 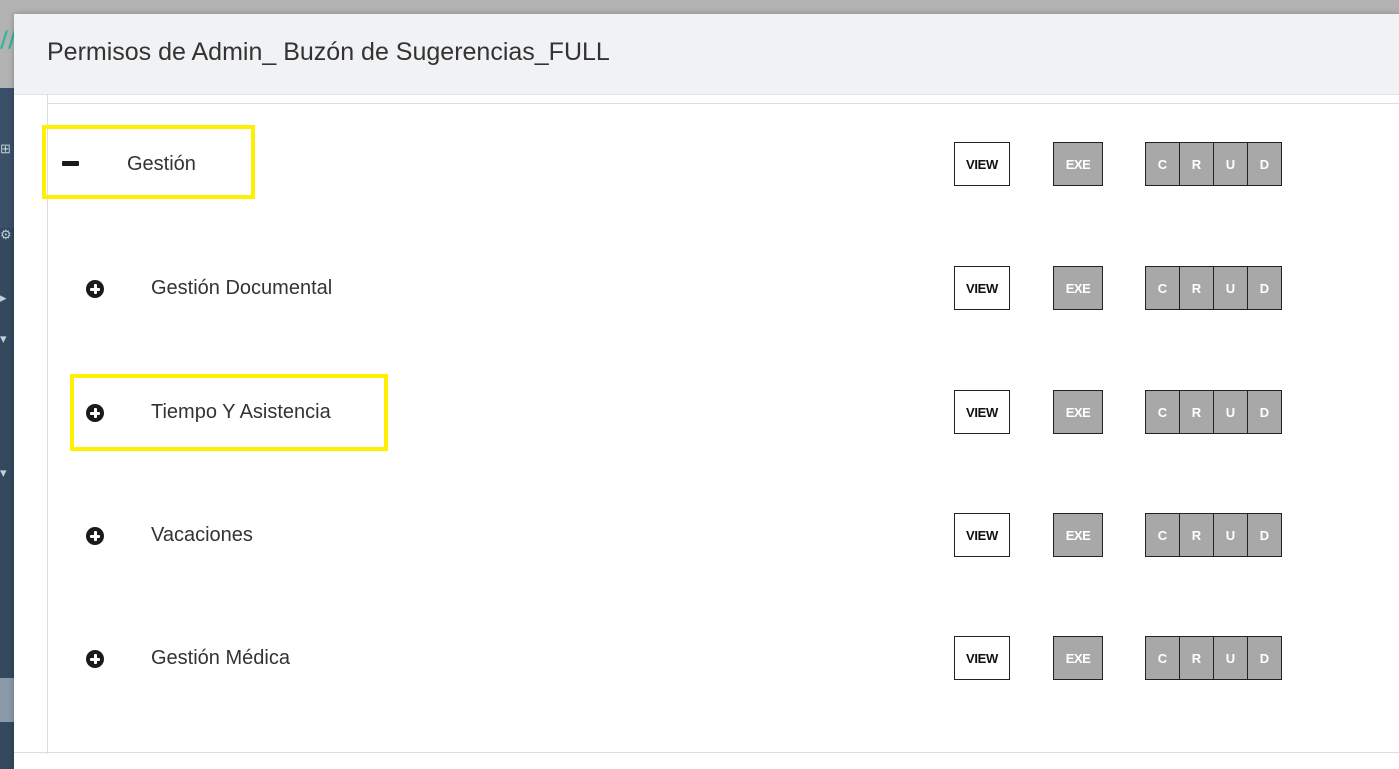 What do you see at coordinates (706, 536) in the screenshot?
I see `tree-row-vacaciones: Vacaciones VIEW EXE C R U D` at bounding box center [706, 536].